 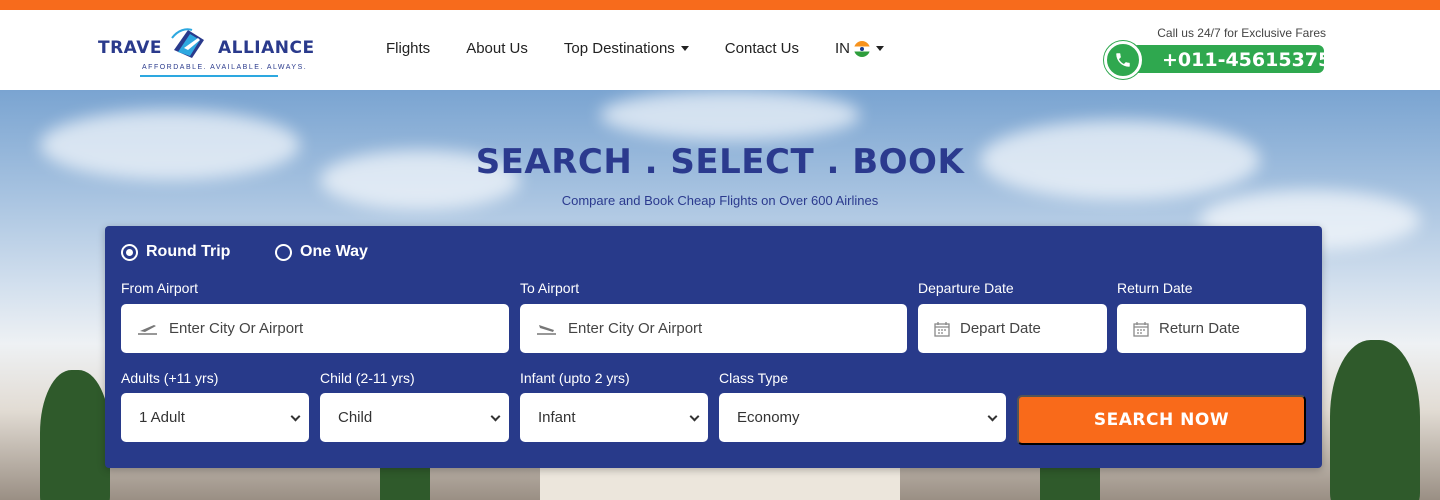 I want to click on brand-name-left: TRAVE, so click(x=130, y=48).